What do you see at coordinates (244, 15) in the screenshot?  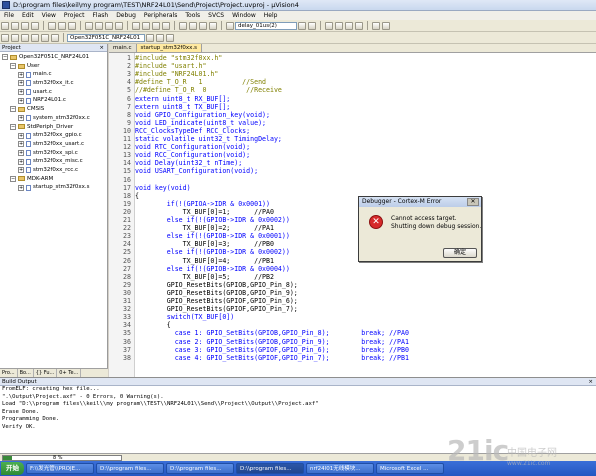 I see `menu-window: Window` at bounding box center [244, 15].